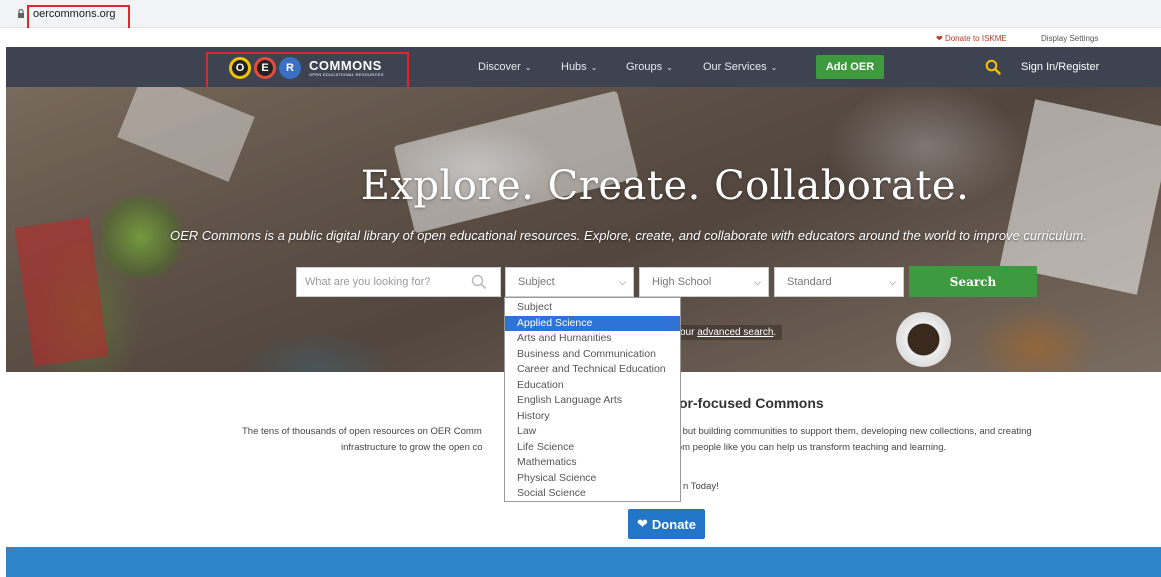 This screenshot has width=1161, height=577. What do you see at coordinates (536, 282) in the screenshot?
I see `subject-select-value: Subject` at bounding box center [536, 282].